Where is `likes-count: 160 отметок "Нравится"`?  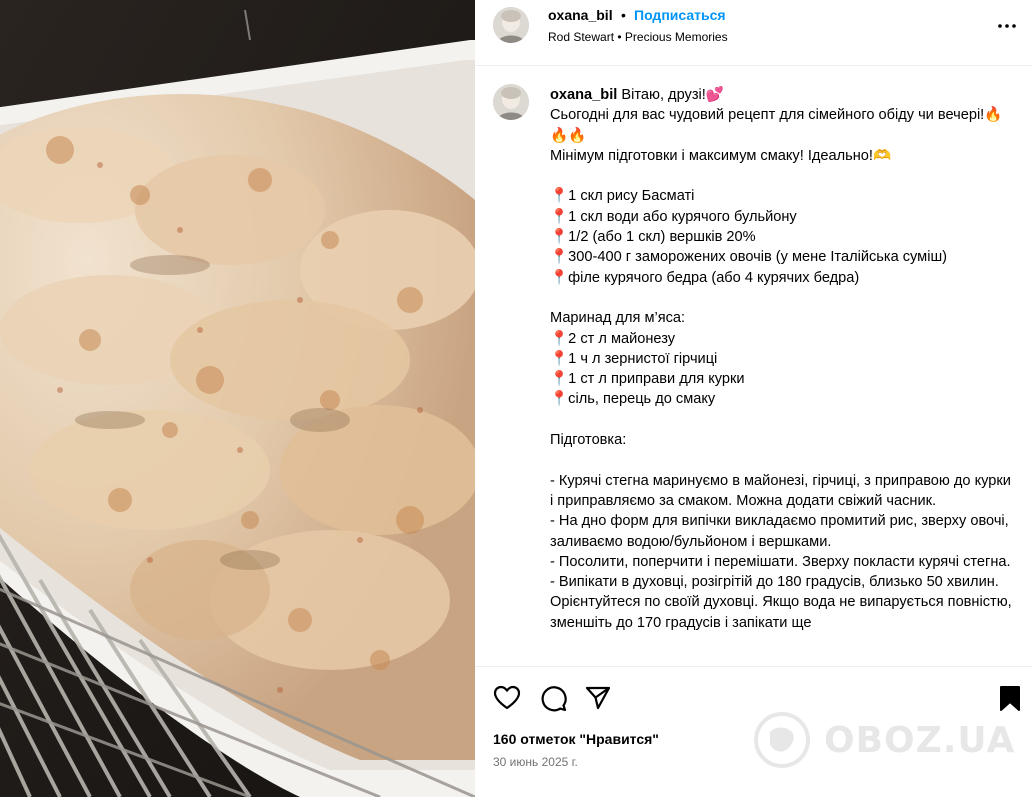 likes-count: 160 отметок "Нравится" is located at coordinates (576, 739).